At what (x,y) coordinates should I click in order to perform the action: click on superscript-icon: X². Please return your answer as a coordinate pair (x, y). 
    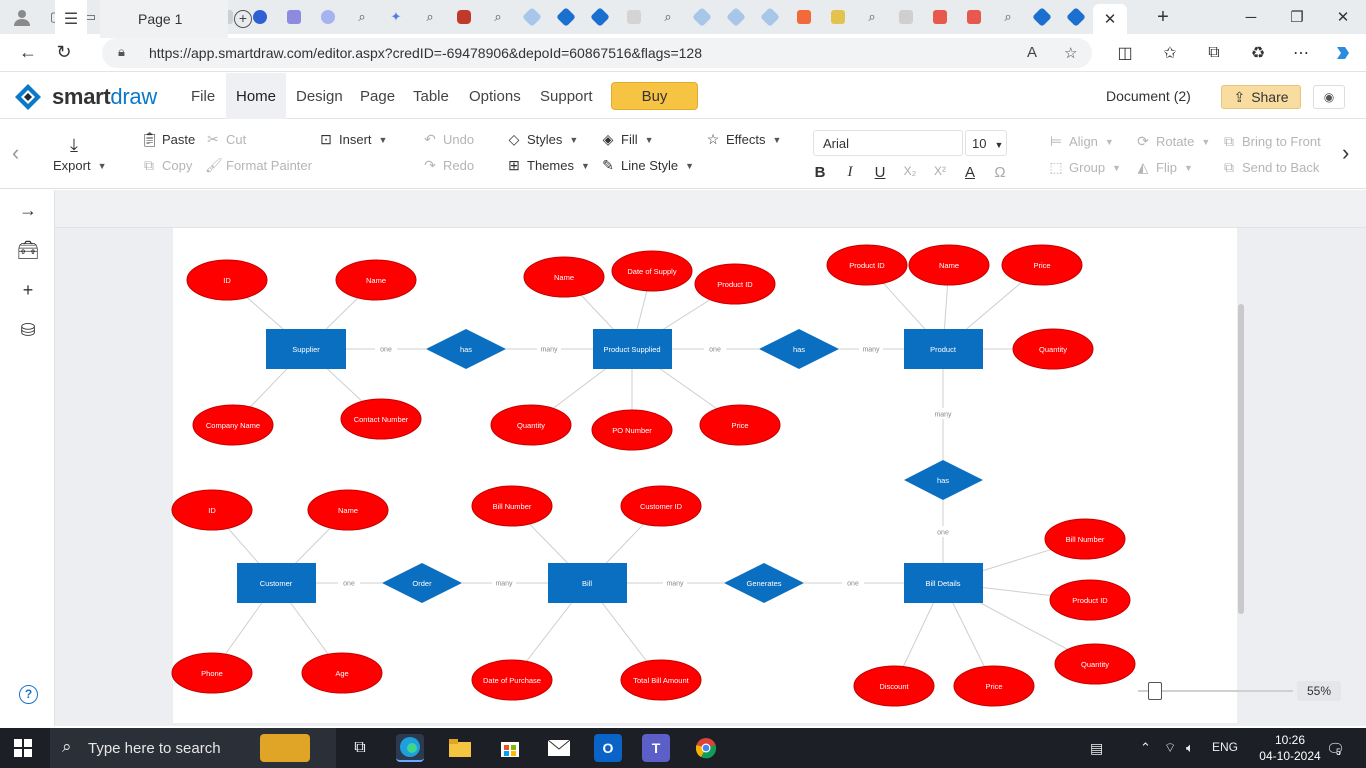
    Looking at the image, I should click on (940, 171).